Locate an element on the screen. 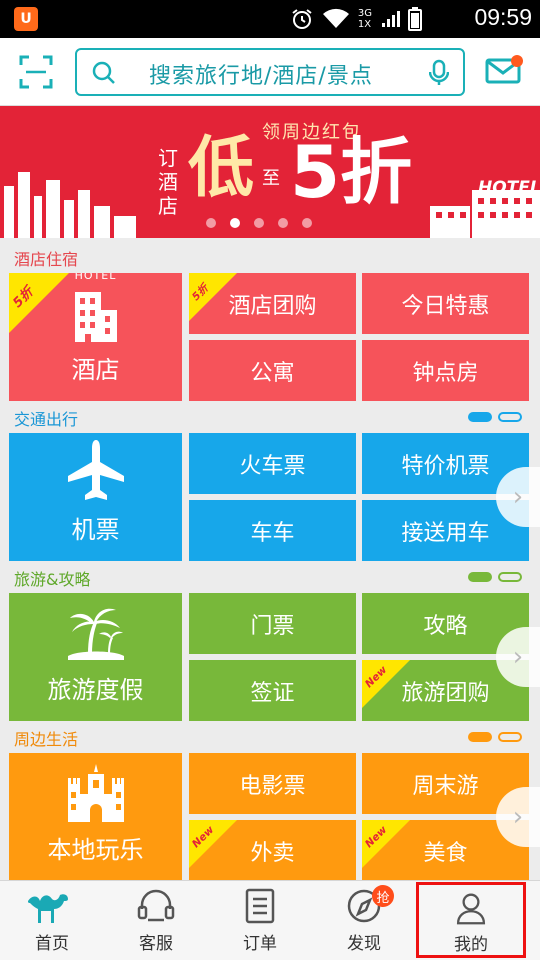  app-notification-icon: U is located at coordinates (26, 19).